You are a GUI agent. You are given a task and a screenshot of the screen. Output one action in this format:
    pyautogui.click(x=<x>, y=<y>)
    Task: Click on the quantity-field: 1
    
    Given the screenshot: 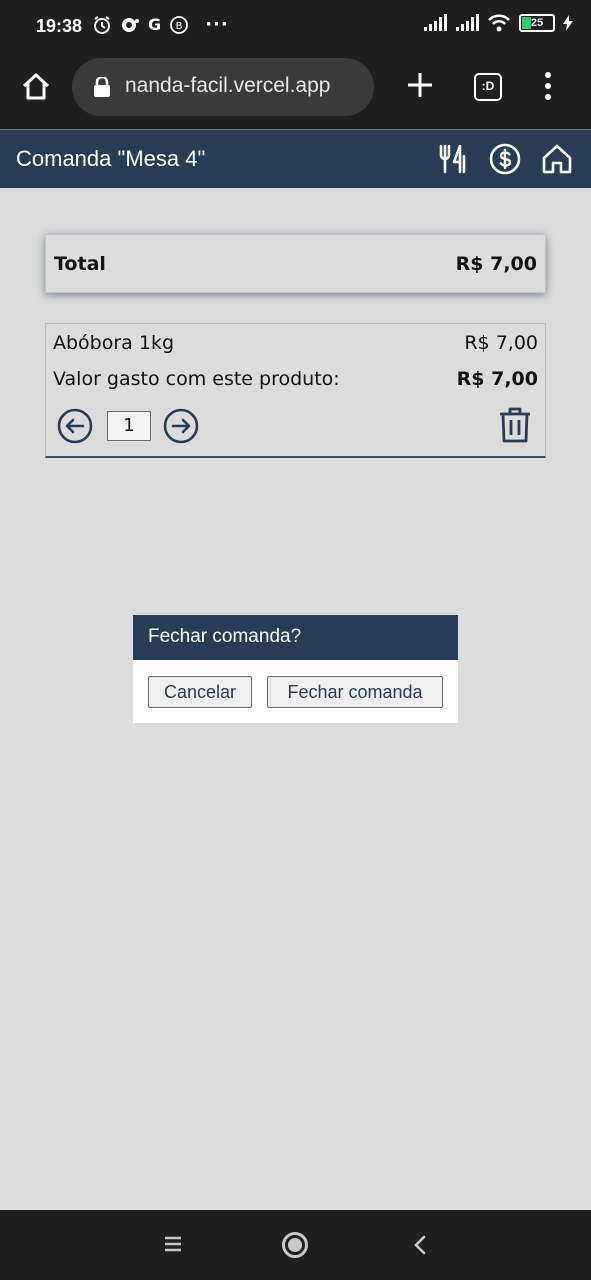 What is the action you would take?
    pyautogui.click(x=129, y=426)
    